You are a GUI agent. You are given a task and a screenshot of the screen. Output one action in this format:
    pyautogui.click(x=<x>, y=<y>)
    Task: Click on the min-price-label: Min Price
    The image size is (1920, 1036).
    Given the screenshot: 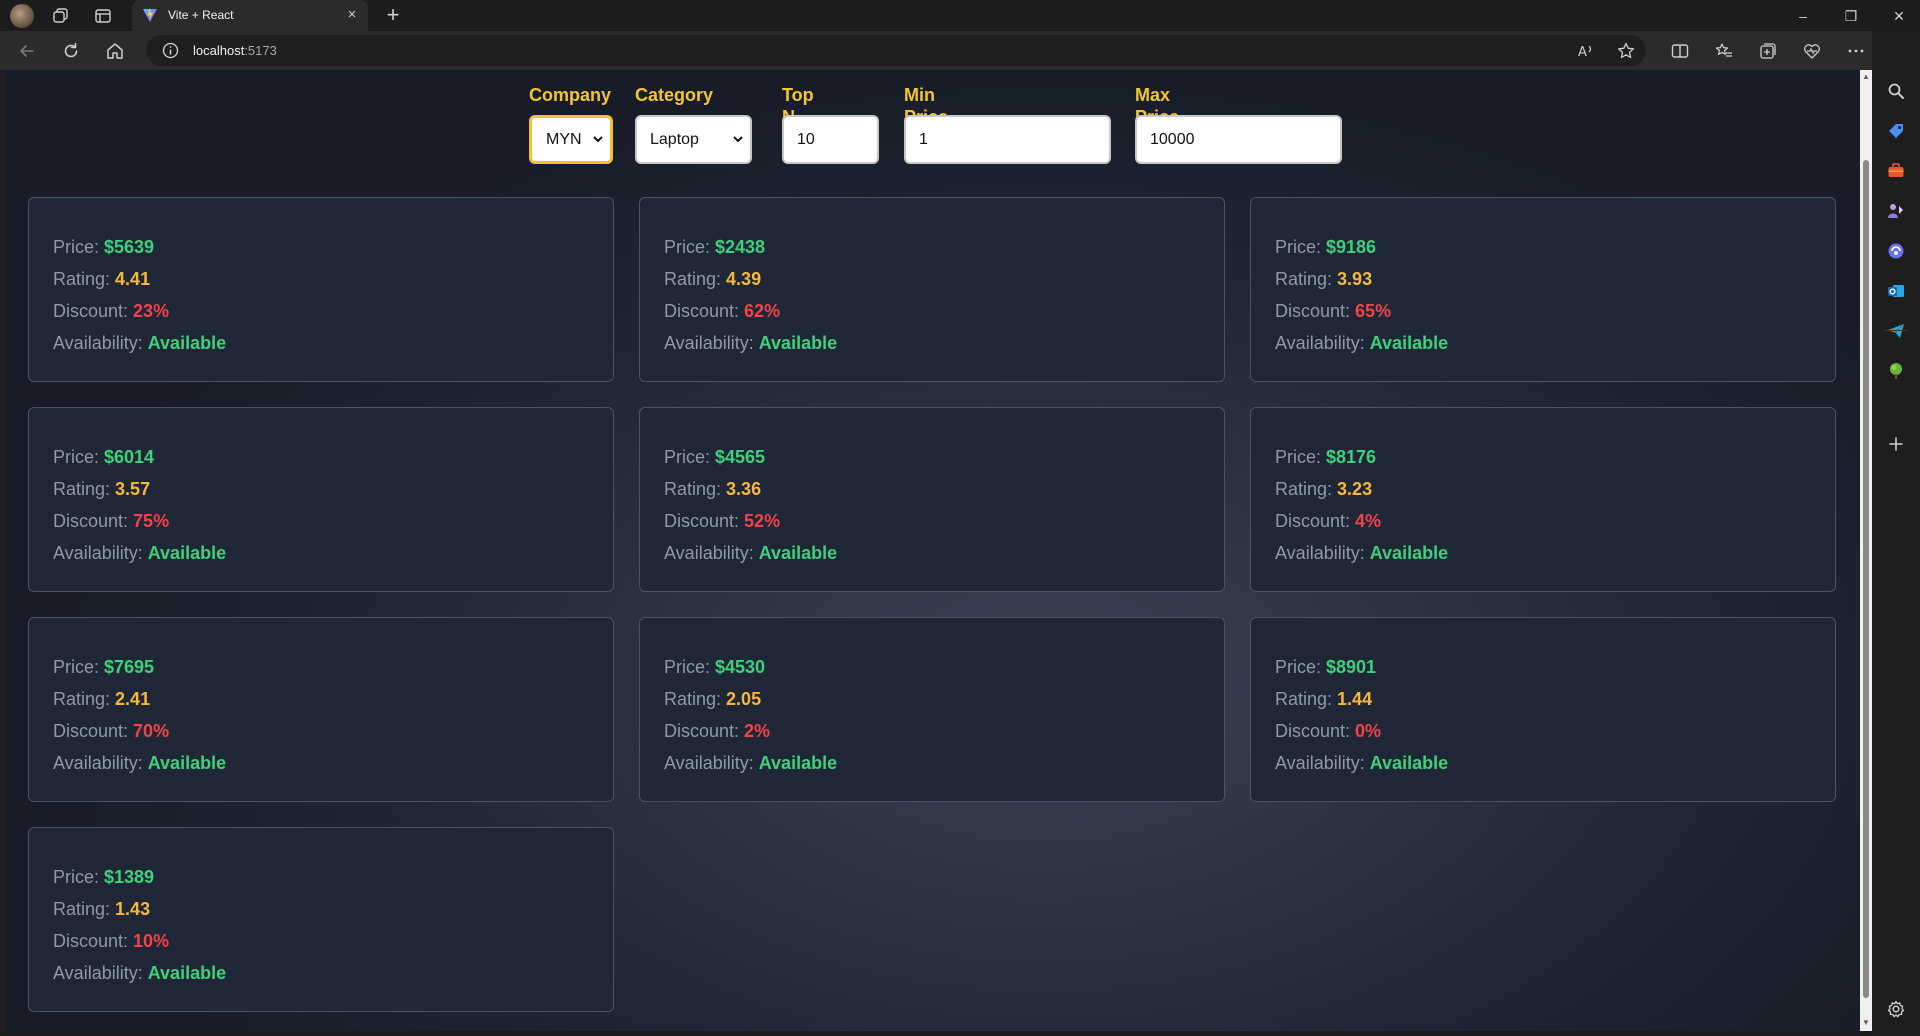 What is the action you would take?
    pyautogui.click(x=926, y=106)
    